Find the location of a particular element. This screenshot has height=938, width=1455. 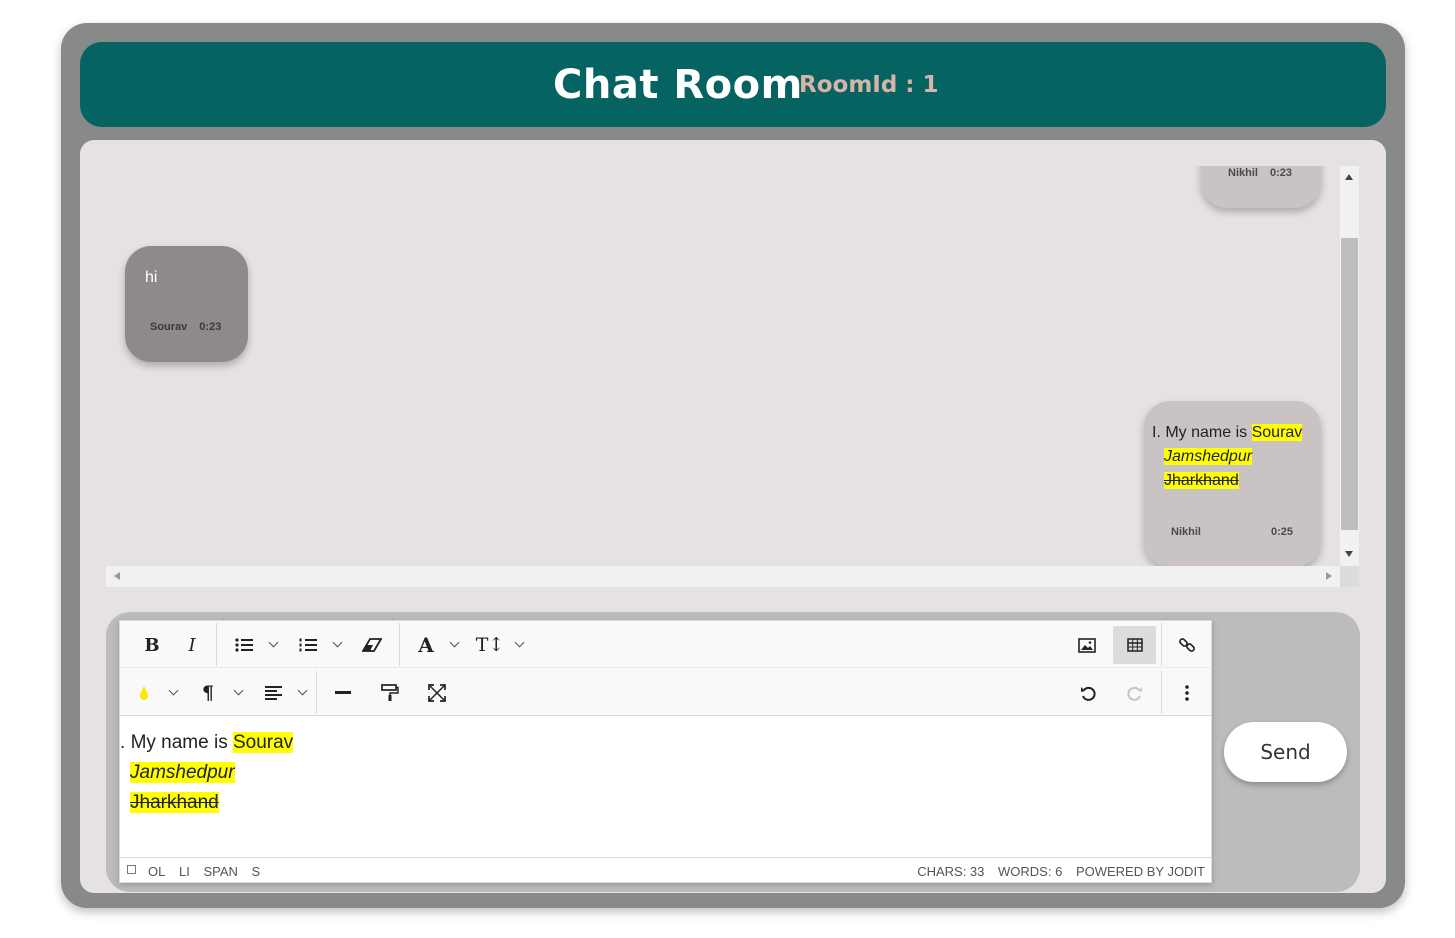

resize-handle-icon is located at coordinates (131, 869).